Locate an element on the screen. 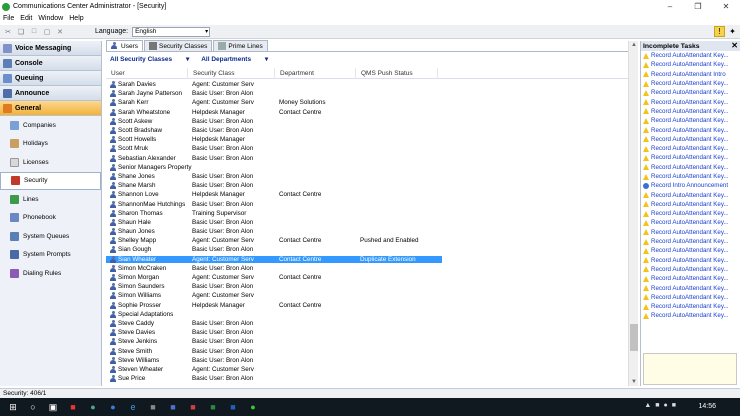 Image resolution: width=740 pixels, height=416 pixels. nav-item-system-queues: System Queues is located at coordinates (50, 236).